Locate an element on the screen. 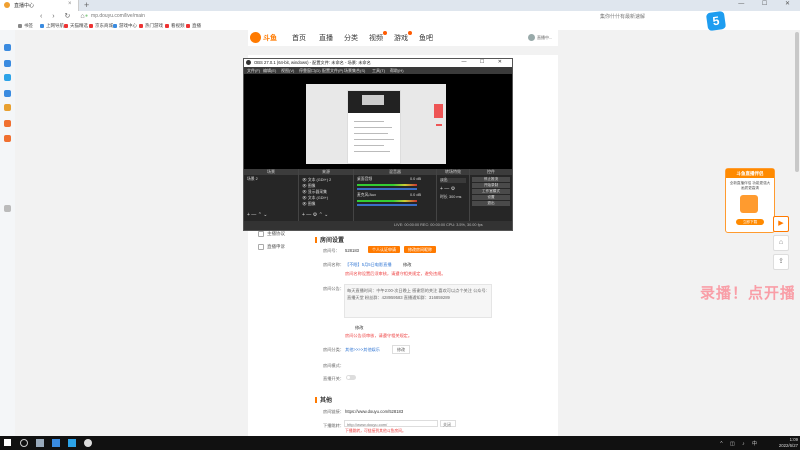  dock-title: 控件 is located at coordinates (491, 172).